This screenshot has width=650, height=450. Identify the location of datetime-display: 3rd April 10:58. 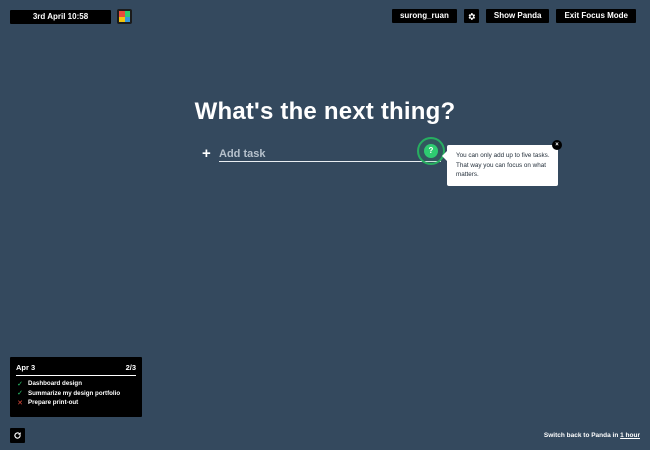
(60, 16).